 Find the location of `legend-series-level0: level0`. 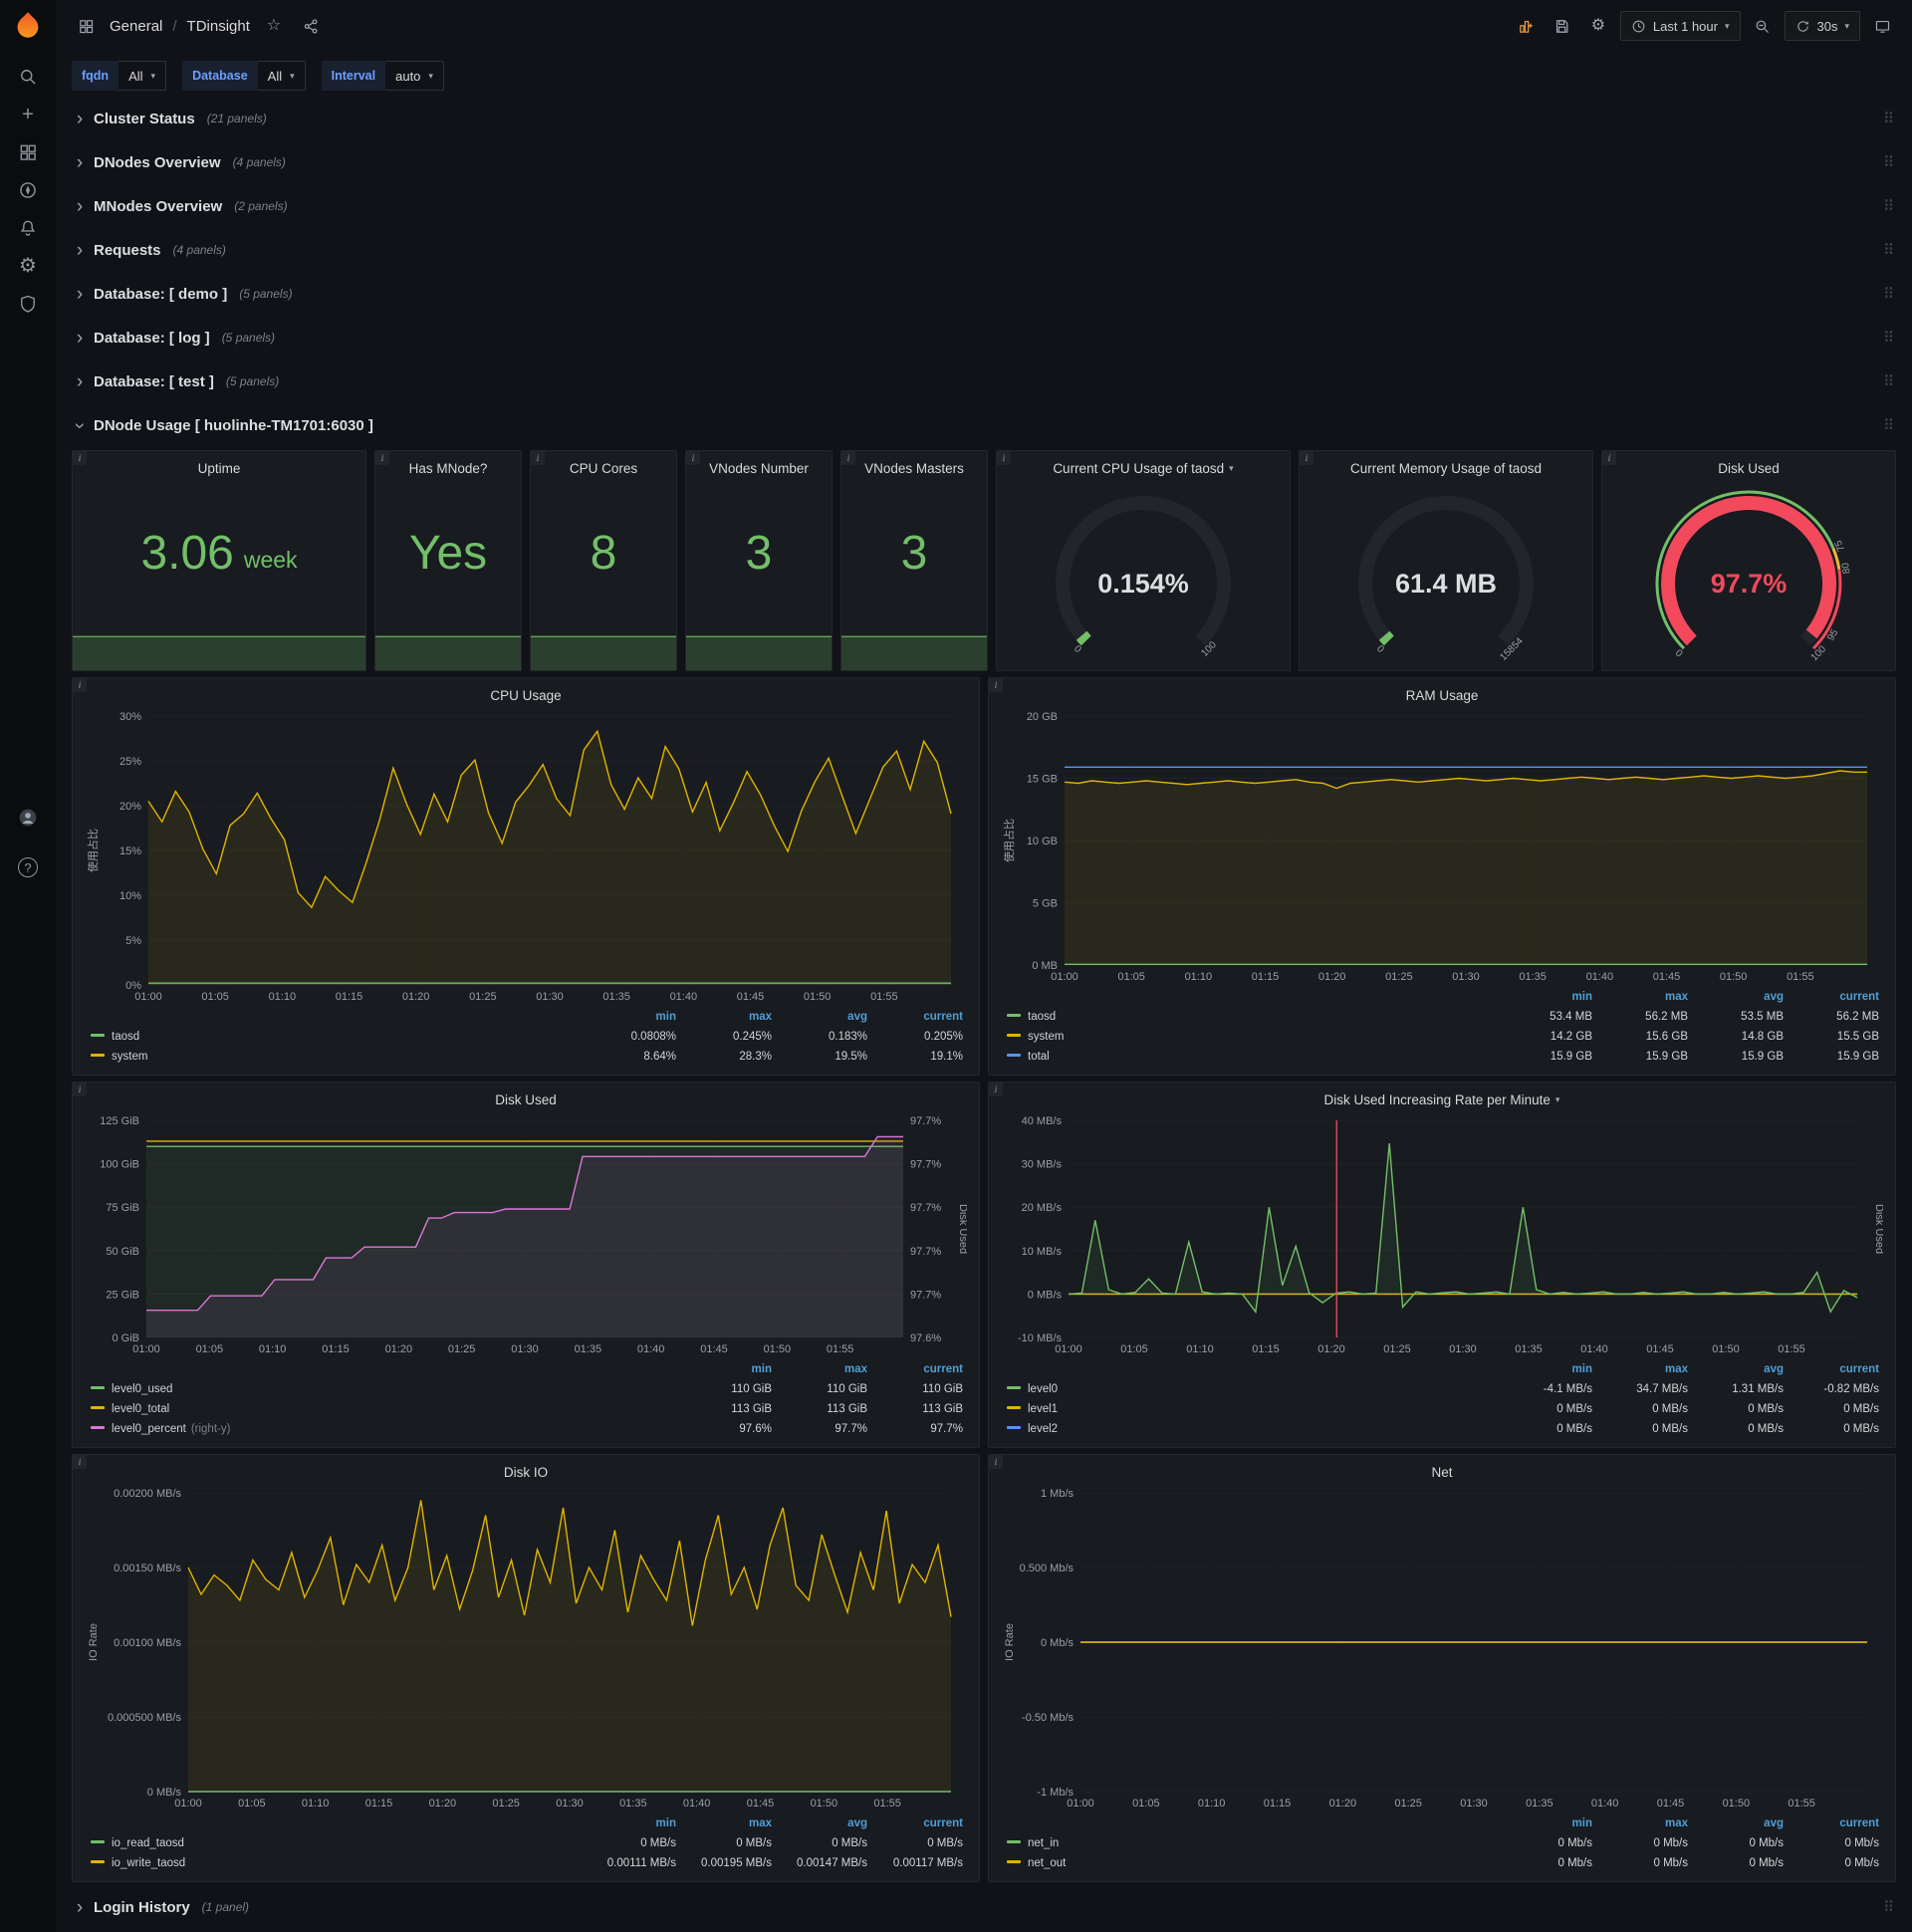

legend-series-level0: level0 is located at coordinates (1253, 1389).